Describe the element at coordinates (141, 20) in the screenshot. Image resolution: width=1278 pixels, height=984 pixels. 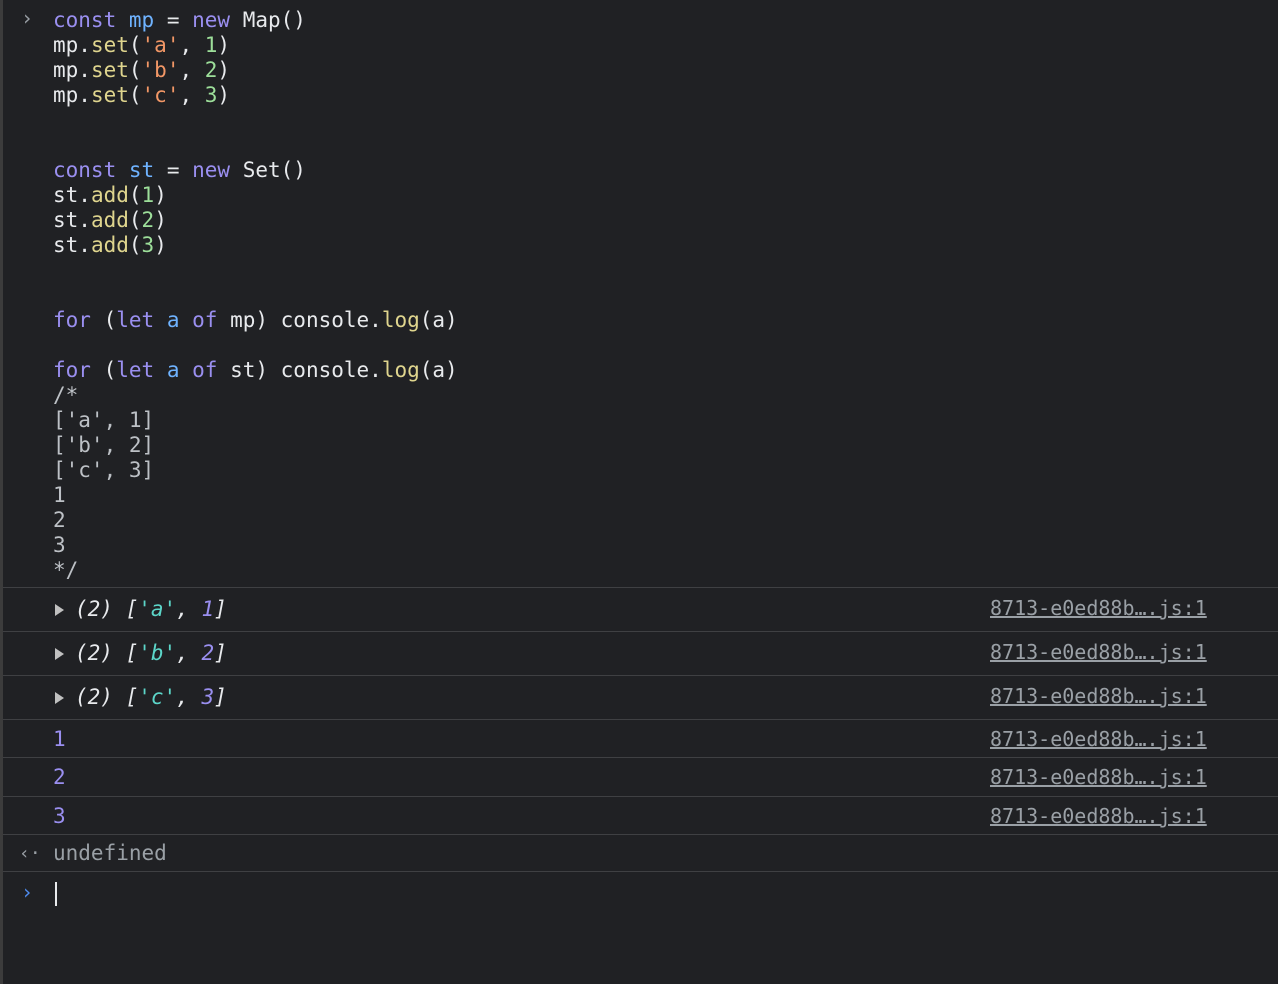
I see `code-token: mp` at that location.